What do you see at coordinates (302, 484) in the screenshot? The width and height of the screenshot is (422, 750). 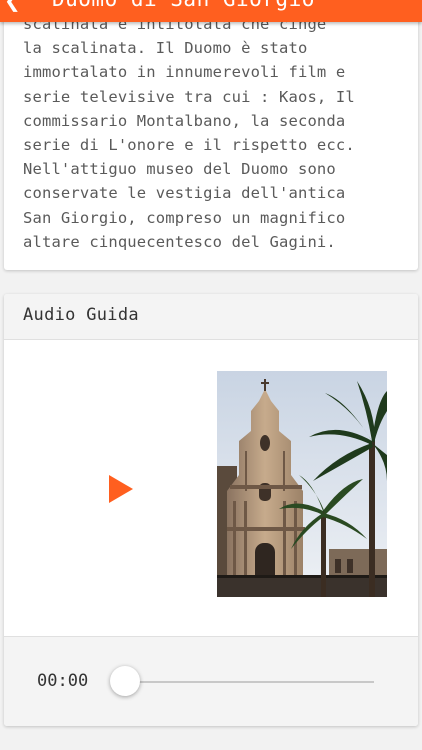 I see `duomo-photo` at bounding box center [302, 484].